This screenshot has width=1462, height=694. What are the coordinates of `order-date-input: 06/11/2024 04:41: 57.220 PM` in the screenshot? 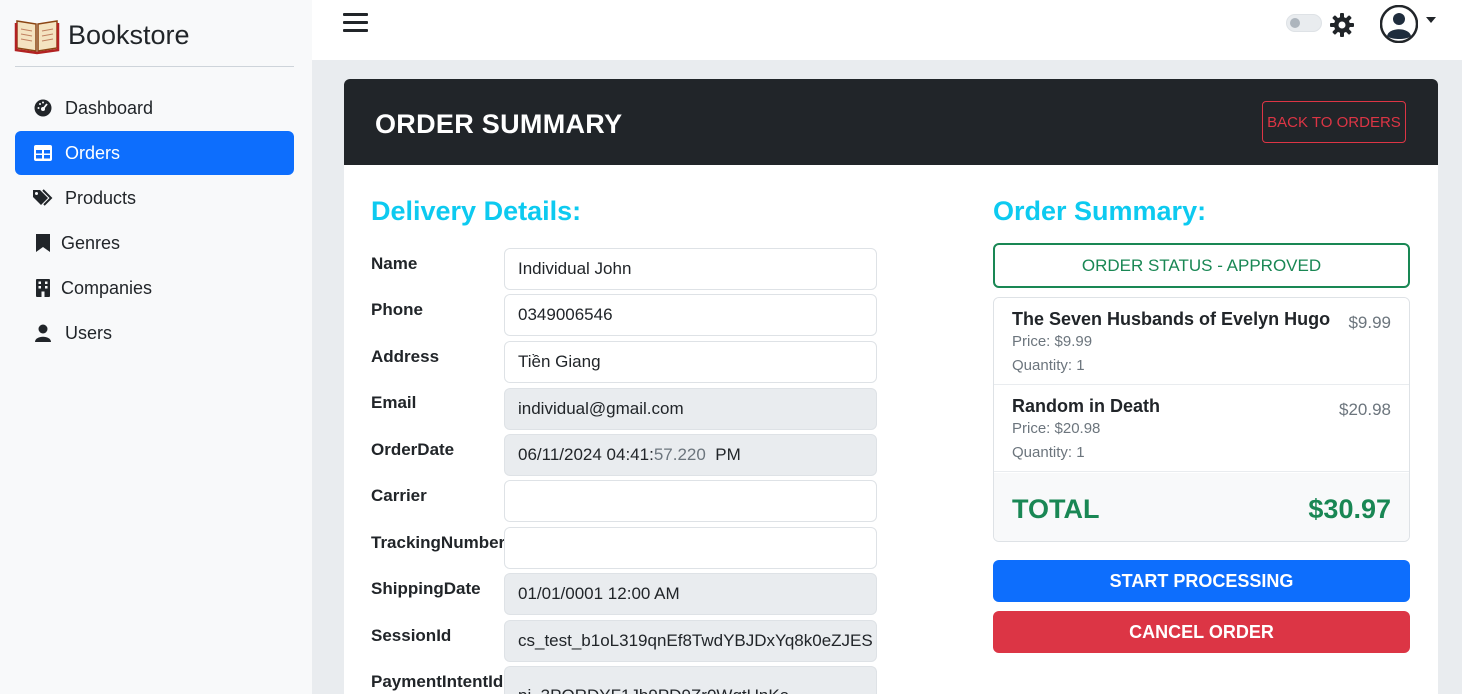 It's located at (690, 455).